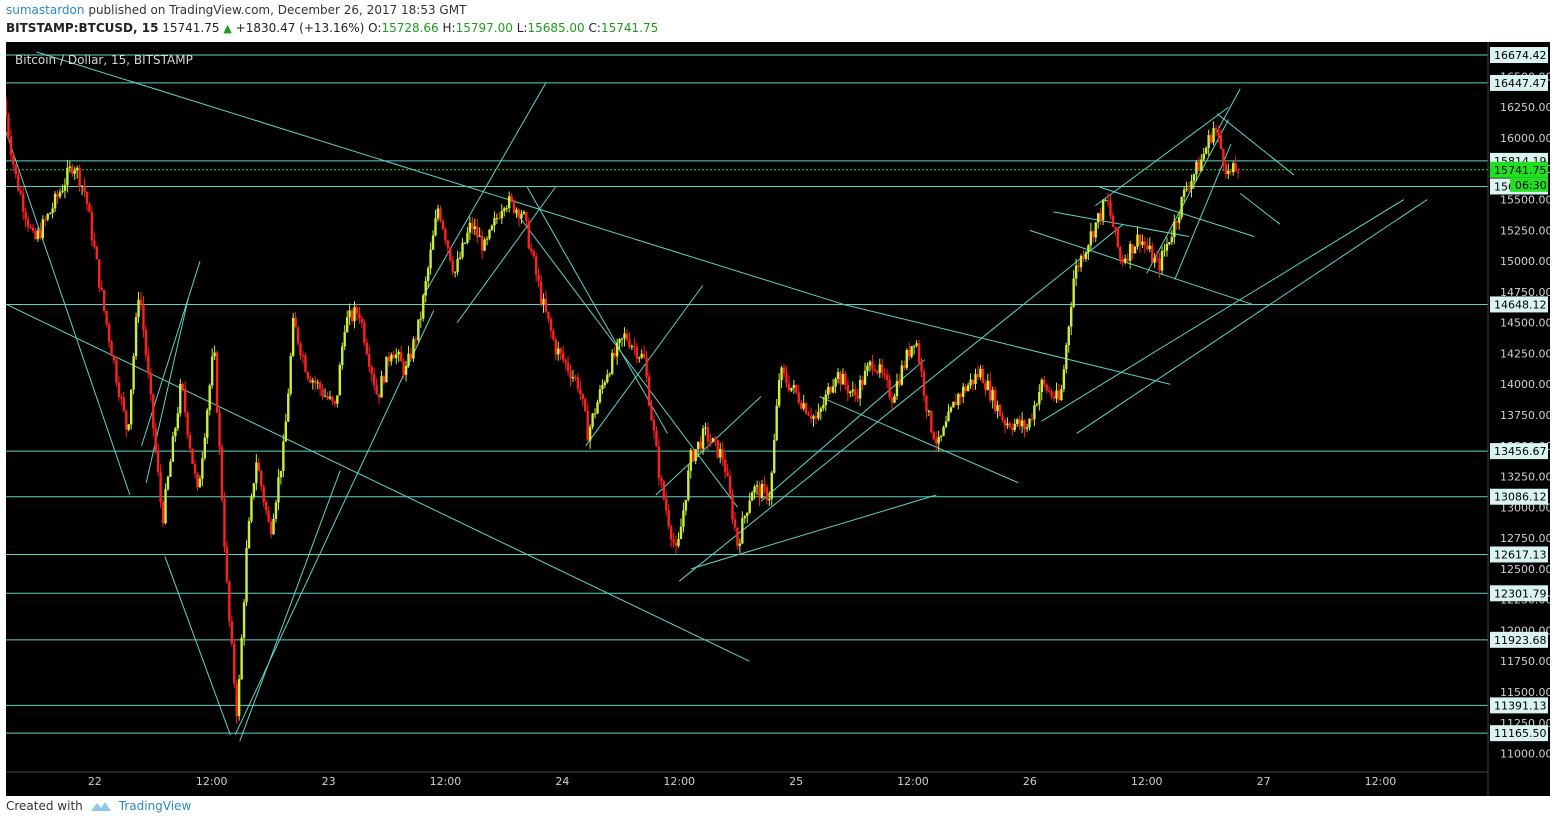 The width and height of the screenshot is (1556, 825). Describe the element at coordinates (1525, 754) in the screenshot. I see `y-tick-label: 11000.00` at that location.